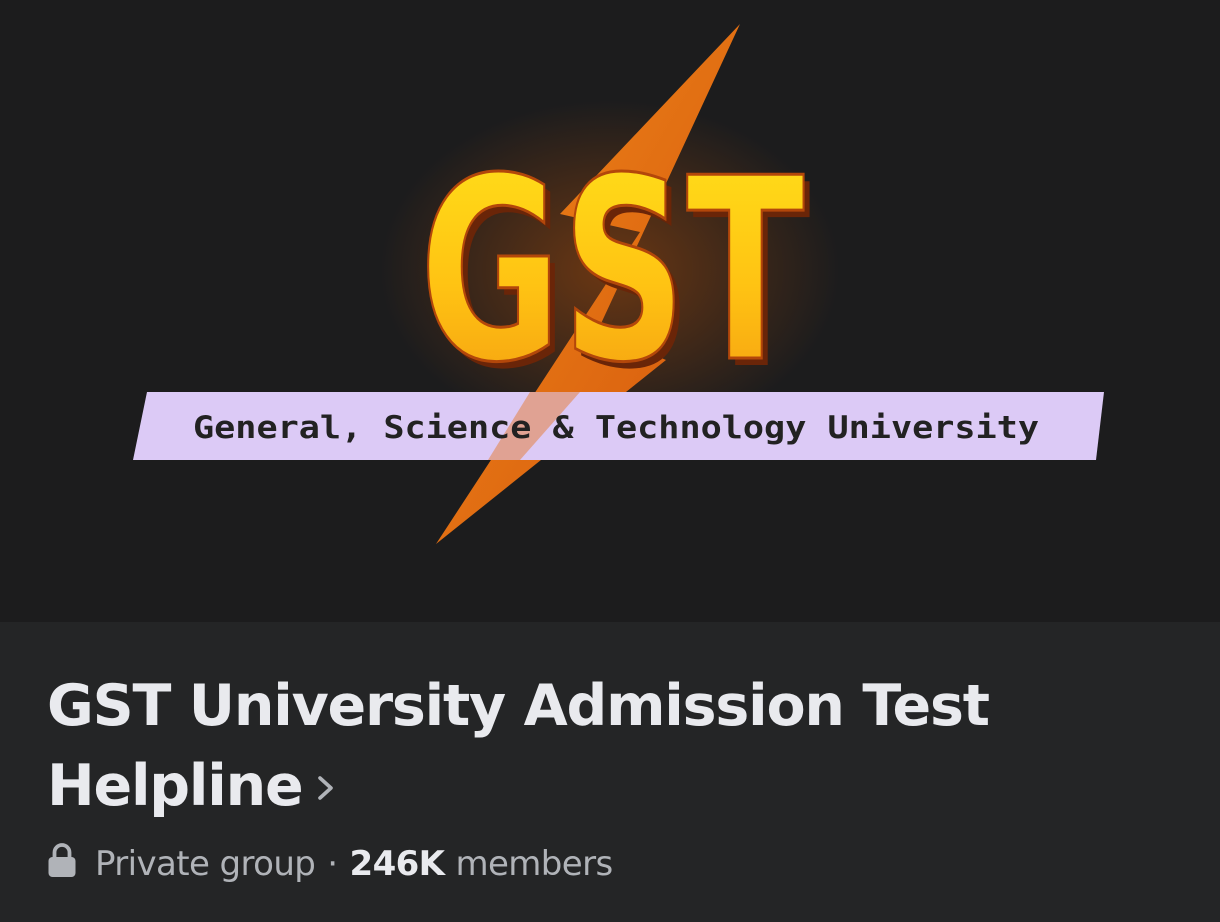  I want to click on gst-logo-letters: GST, so click(612, 271).